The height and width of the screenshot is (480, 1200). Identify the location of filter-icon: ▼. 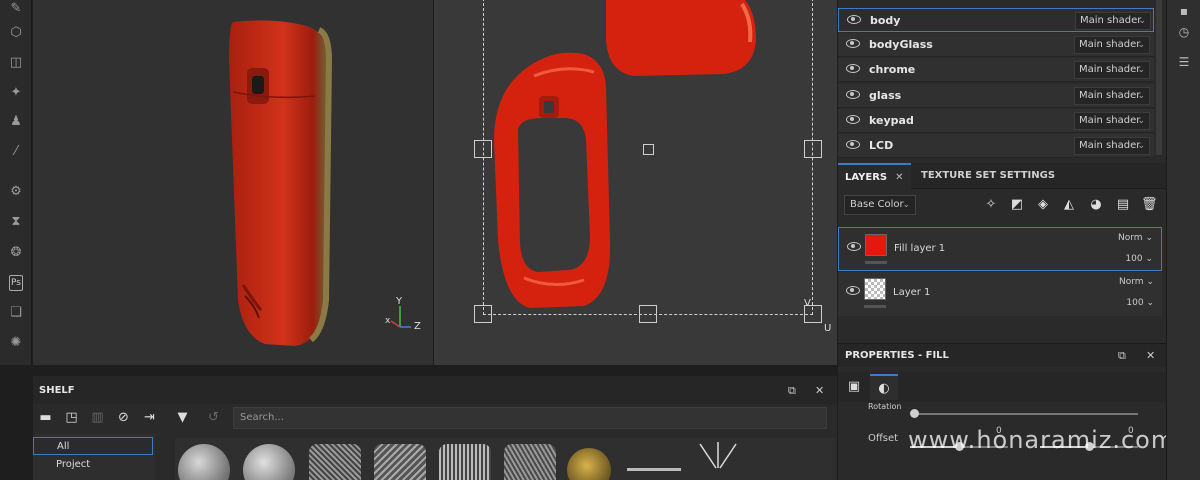
(182, 417).